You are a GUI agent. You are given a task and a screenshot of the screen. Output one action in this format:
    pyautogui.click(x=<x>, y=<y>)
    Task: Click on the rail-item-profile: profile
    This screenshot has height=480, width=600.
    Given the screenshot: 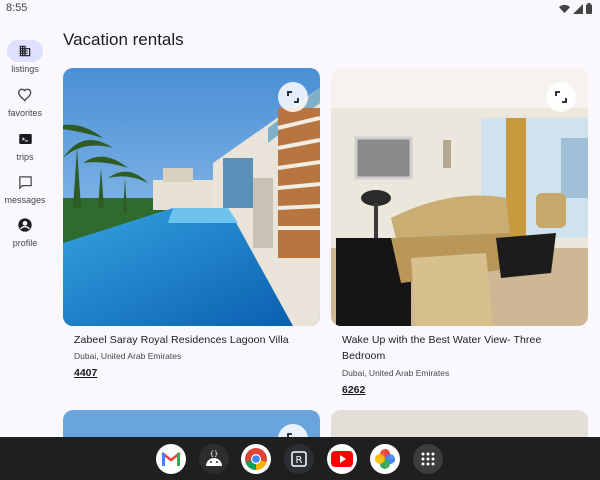 What is the action you would take?
    pyautogui.click(x=25, y=231)
    